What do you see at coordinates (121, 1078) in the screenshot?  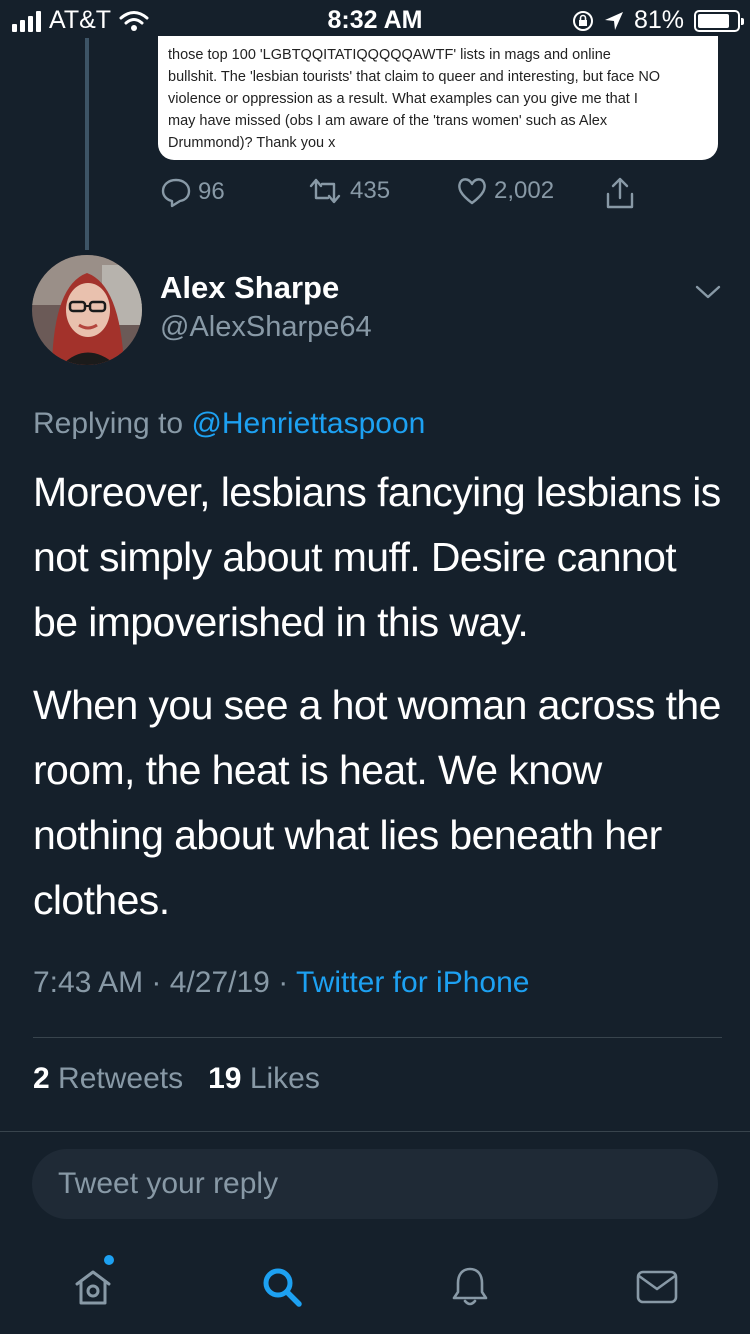 I see `retweet-label: Retweets` at bounding box center [121, 1078].